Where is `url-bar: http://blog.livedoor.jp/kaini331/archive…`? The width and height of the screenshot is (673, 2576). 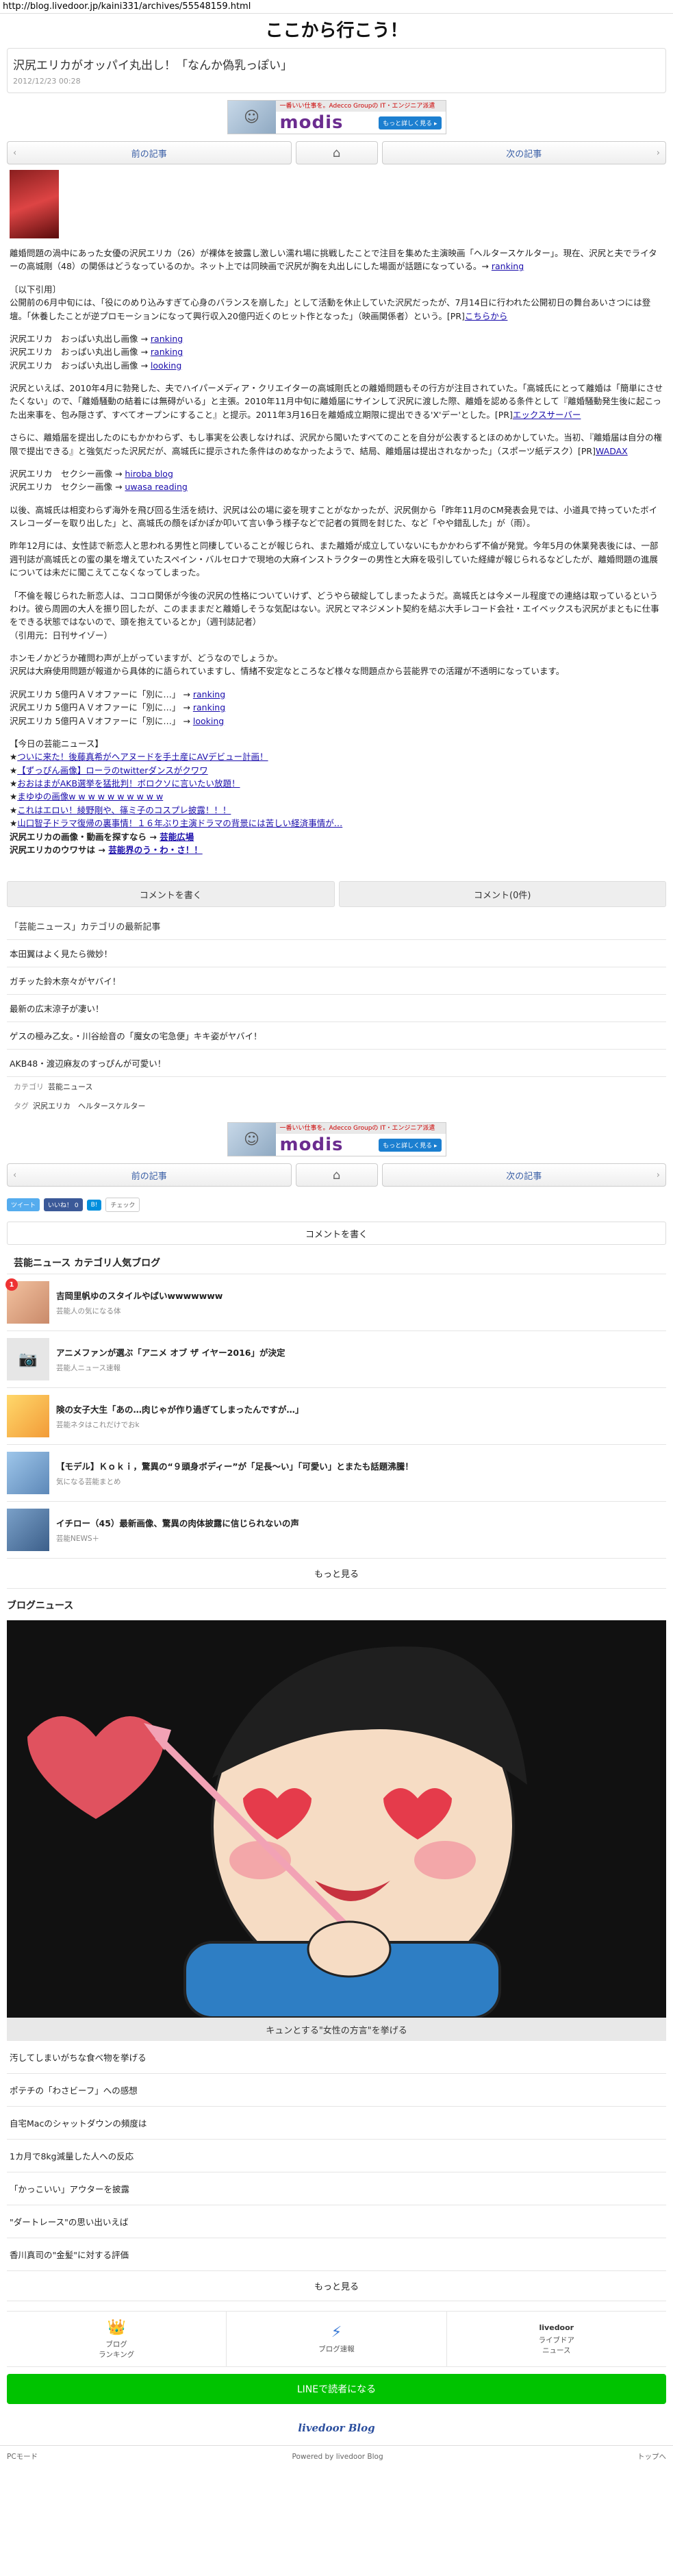 url-bar: http://blog.livedoor.jp/kaini331/archive… is located at coordinates (336, 7).